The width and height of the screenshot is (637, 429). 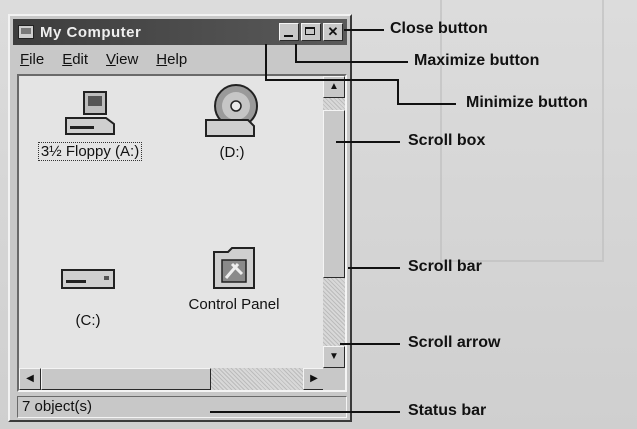 I want to click on callout-scroll-bar: Scroll bar, so click(x=445, y=266).